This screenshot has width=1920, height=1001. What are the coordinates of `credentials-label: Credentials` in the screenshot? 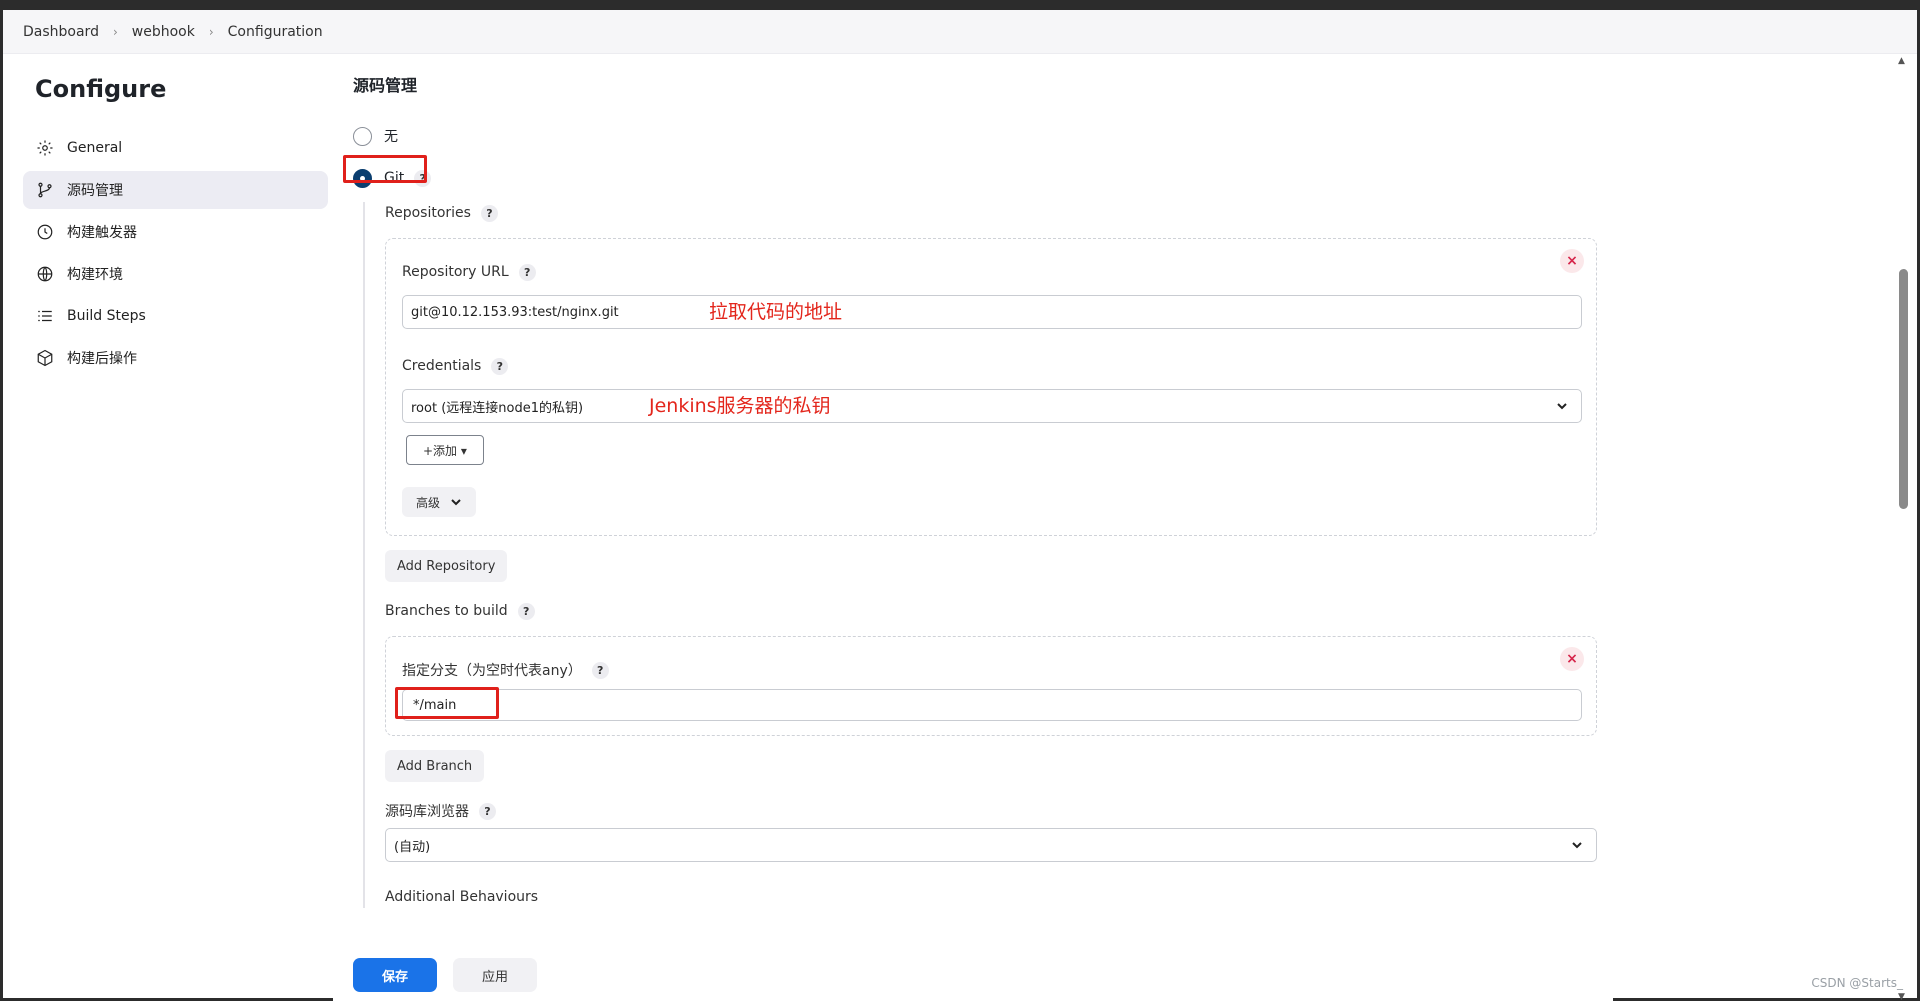 It's located at (442, 366).